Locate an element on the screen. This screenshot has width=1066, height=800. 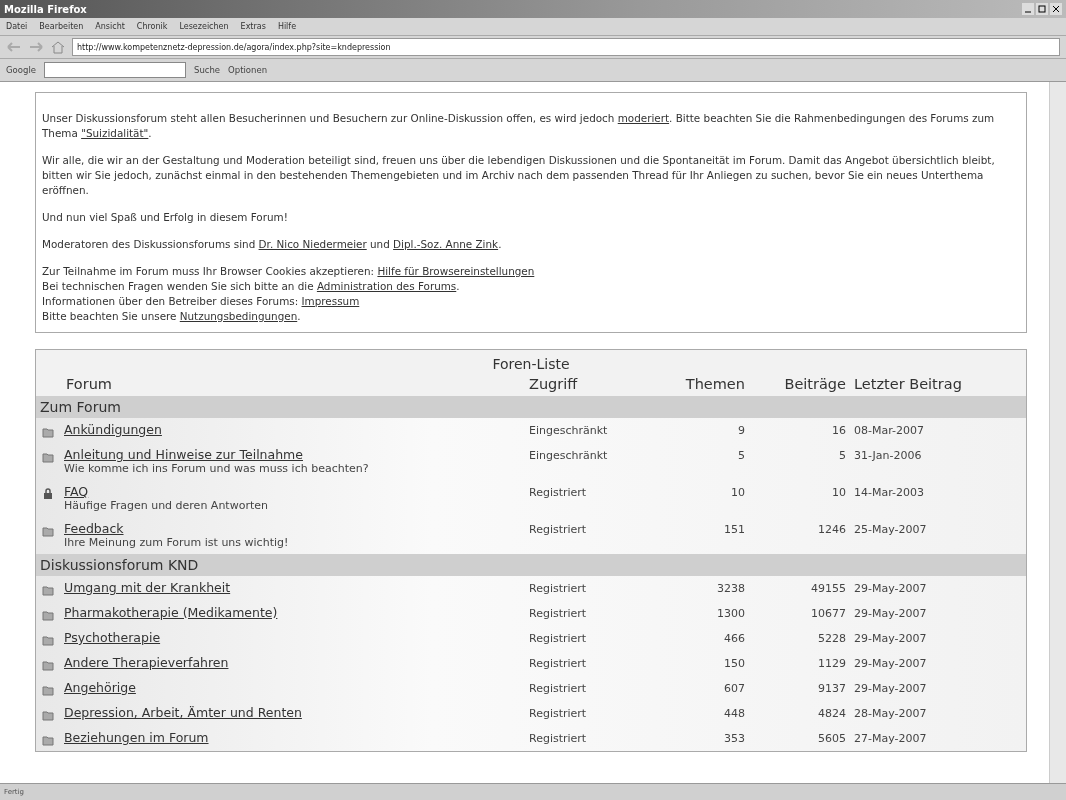
options-button: Optionen is located at coordinates (248, 70).